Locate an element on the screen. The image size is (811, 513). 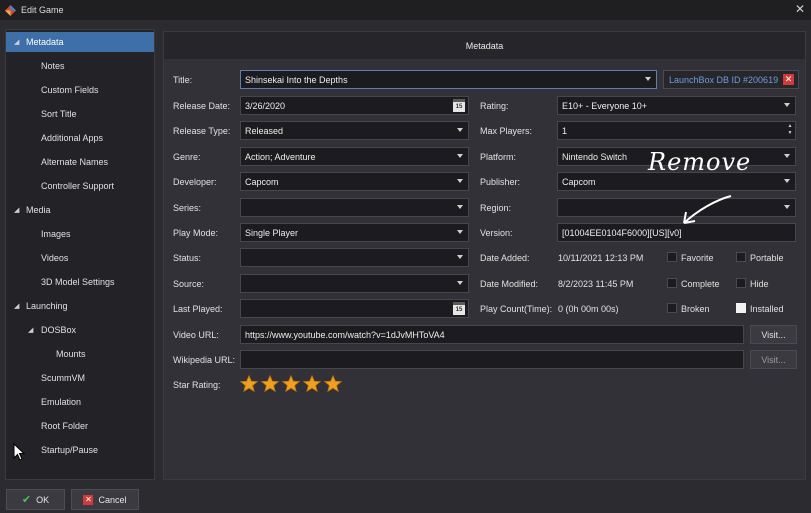
star-rating-control is located at coordinates (291, 384).